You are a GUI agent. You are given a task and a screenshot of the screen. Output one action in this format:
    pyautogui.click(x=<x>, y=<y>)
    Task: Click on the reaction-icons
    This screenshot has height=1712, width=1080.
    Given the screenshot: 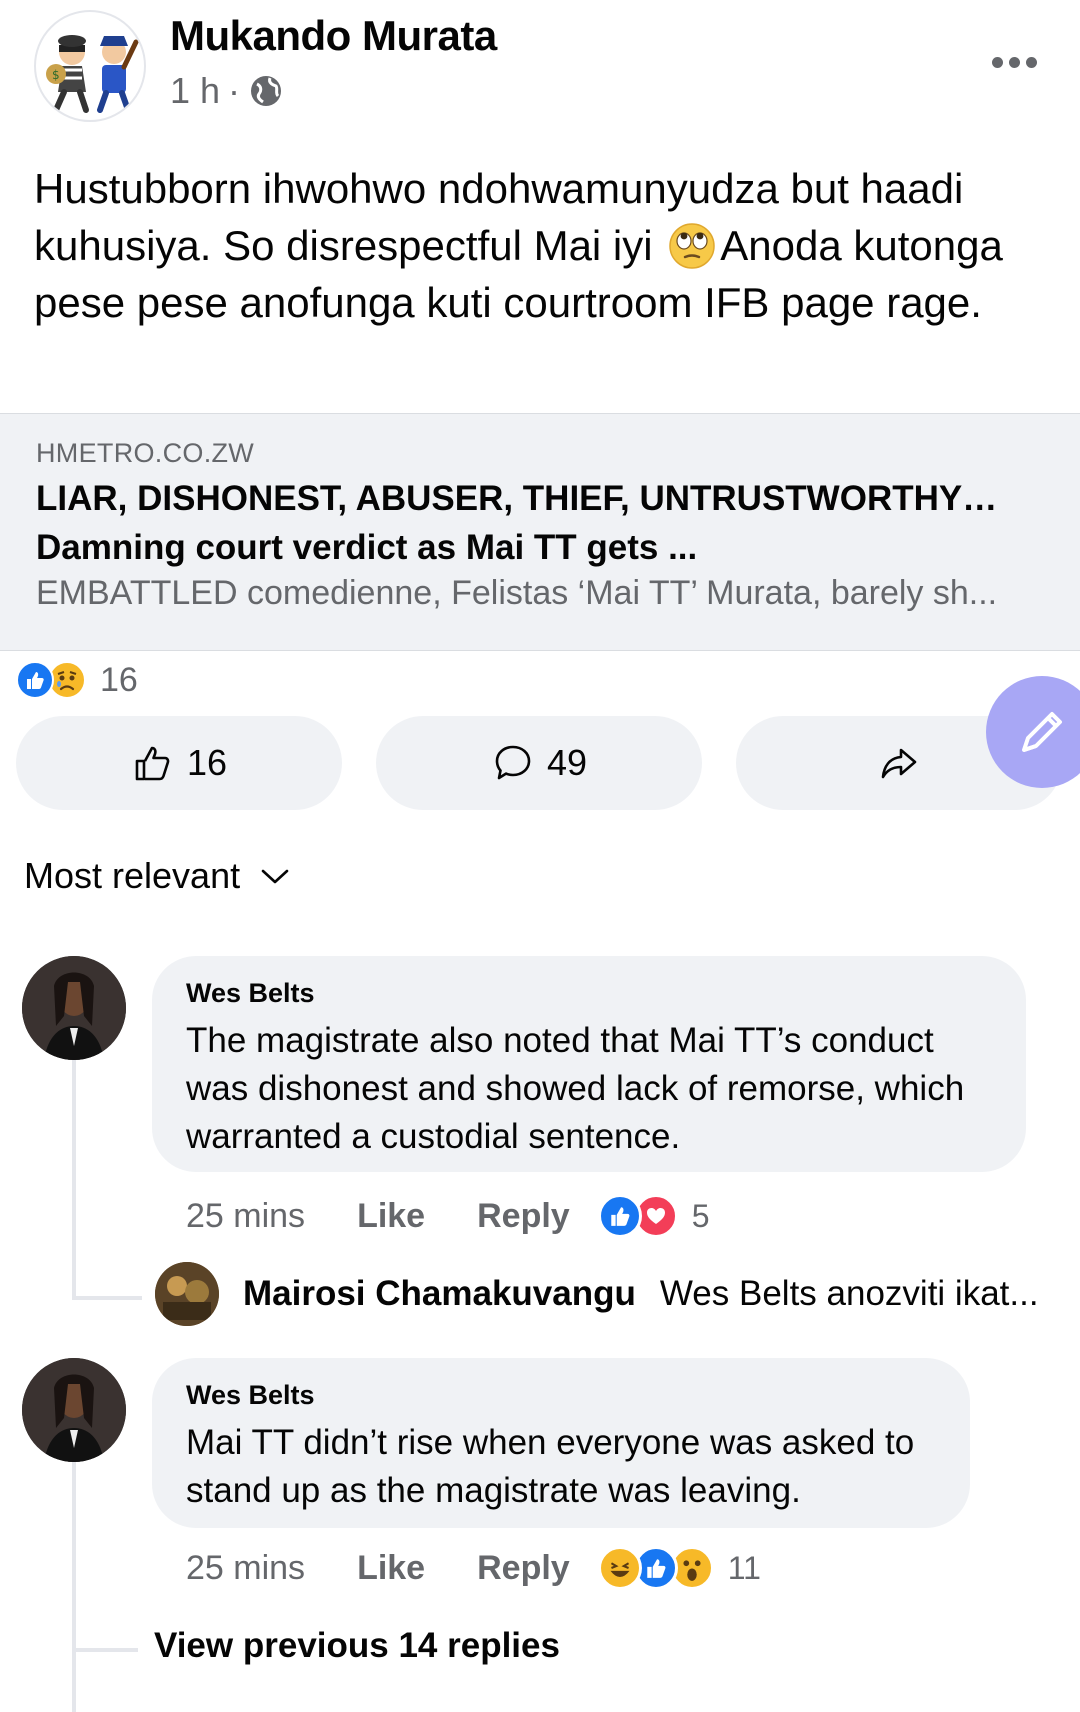 What is the action you would take?
    pyautogui.click(x=54, y=680)
    